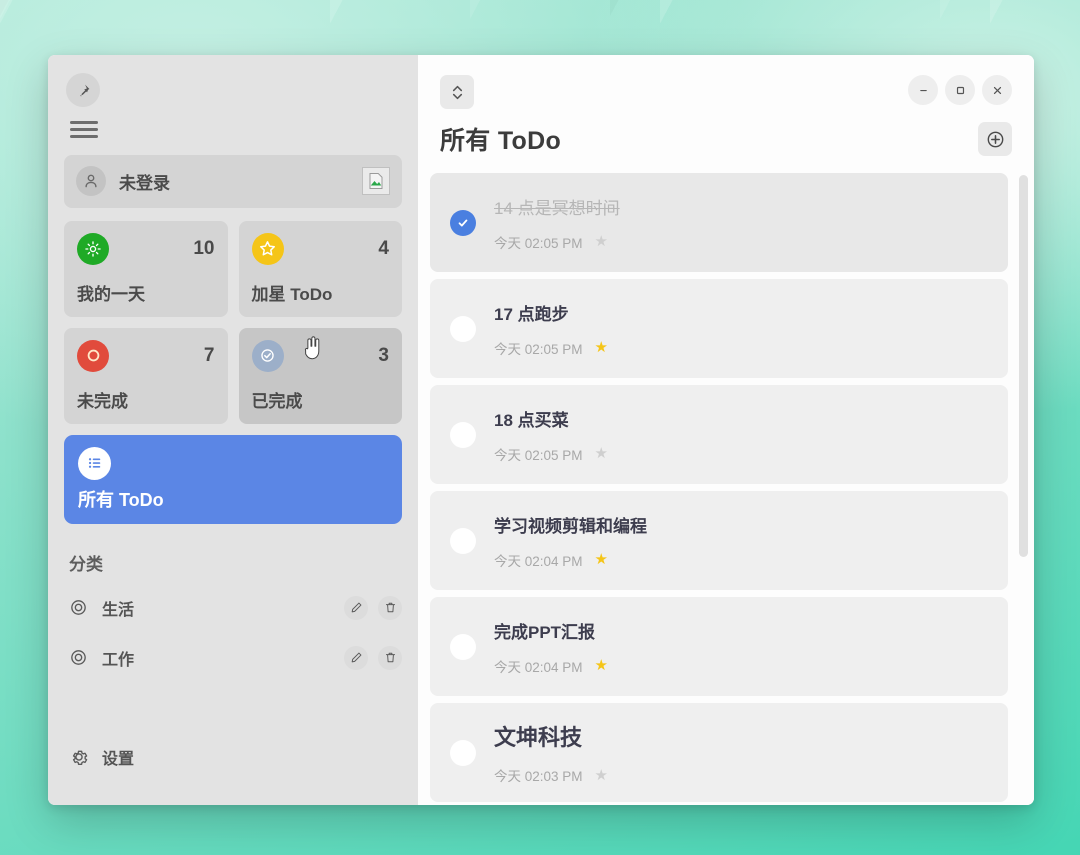  I want to click on vertical-scrollbar, so click(1023, 366).